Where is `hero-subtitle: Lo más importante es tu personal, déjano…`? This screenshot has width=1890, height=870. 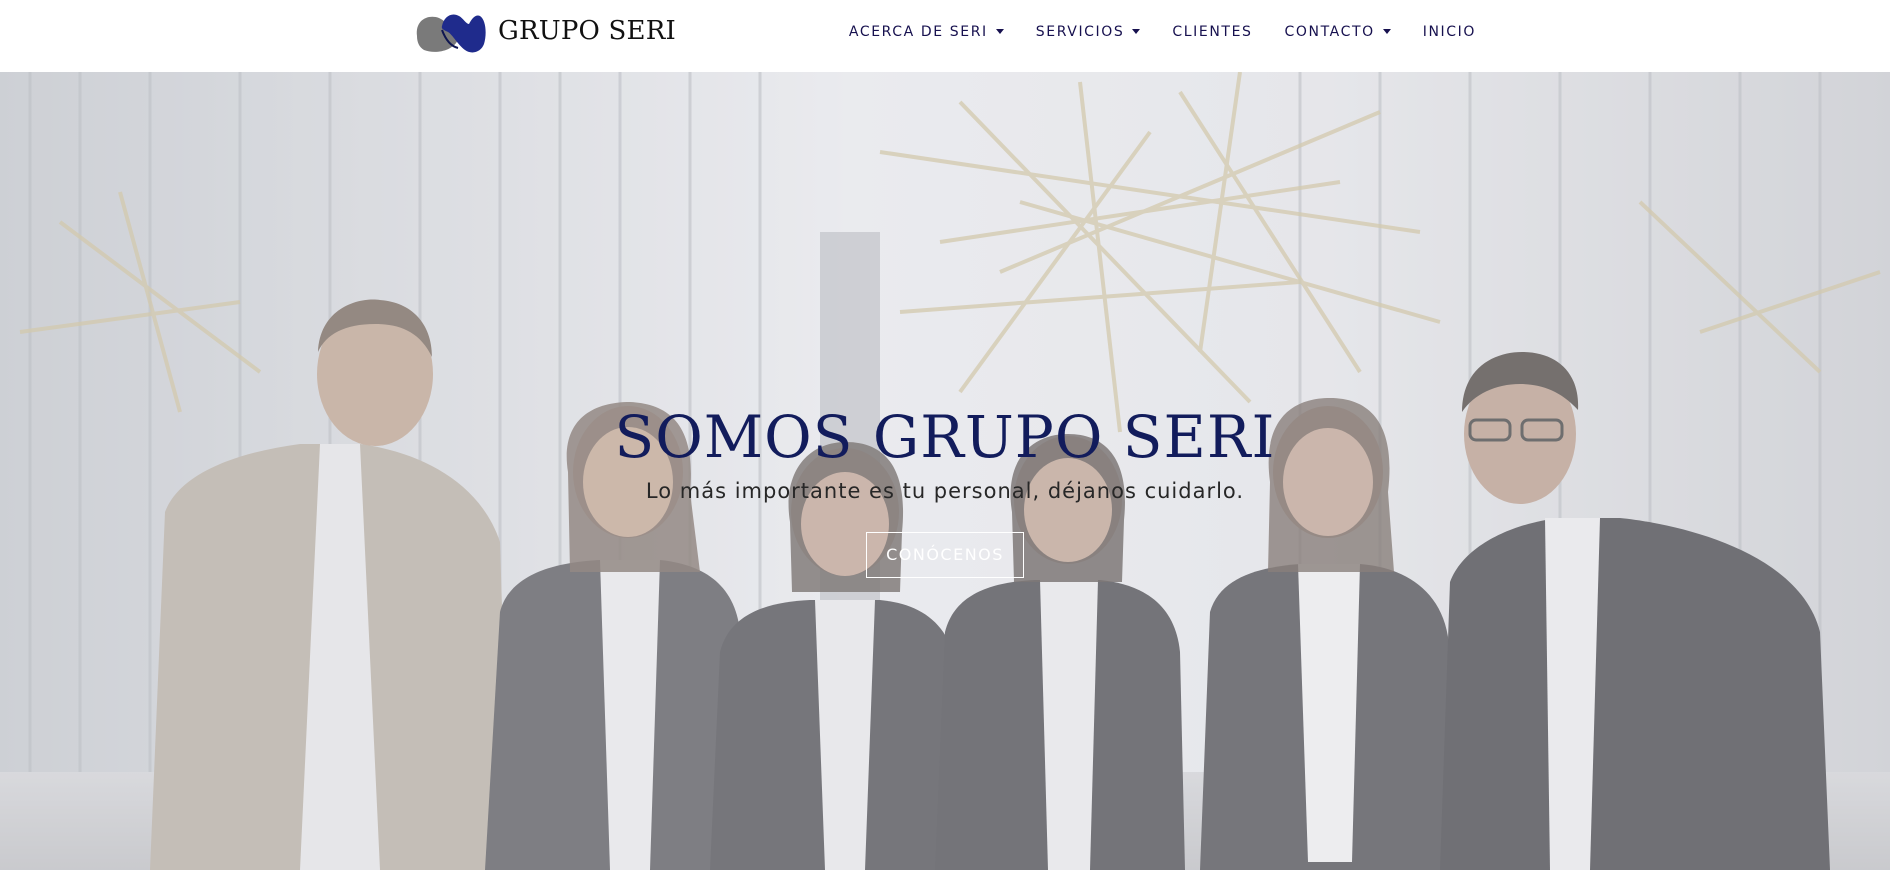 hero-subtitle: Lo más importante es tu personal, déjano… is located at coordinates (945, 491).